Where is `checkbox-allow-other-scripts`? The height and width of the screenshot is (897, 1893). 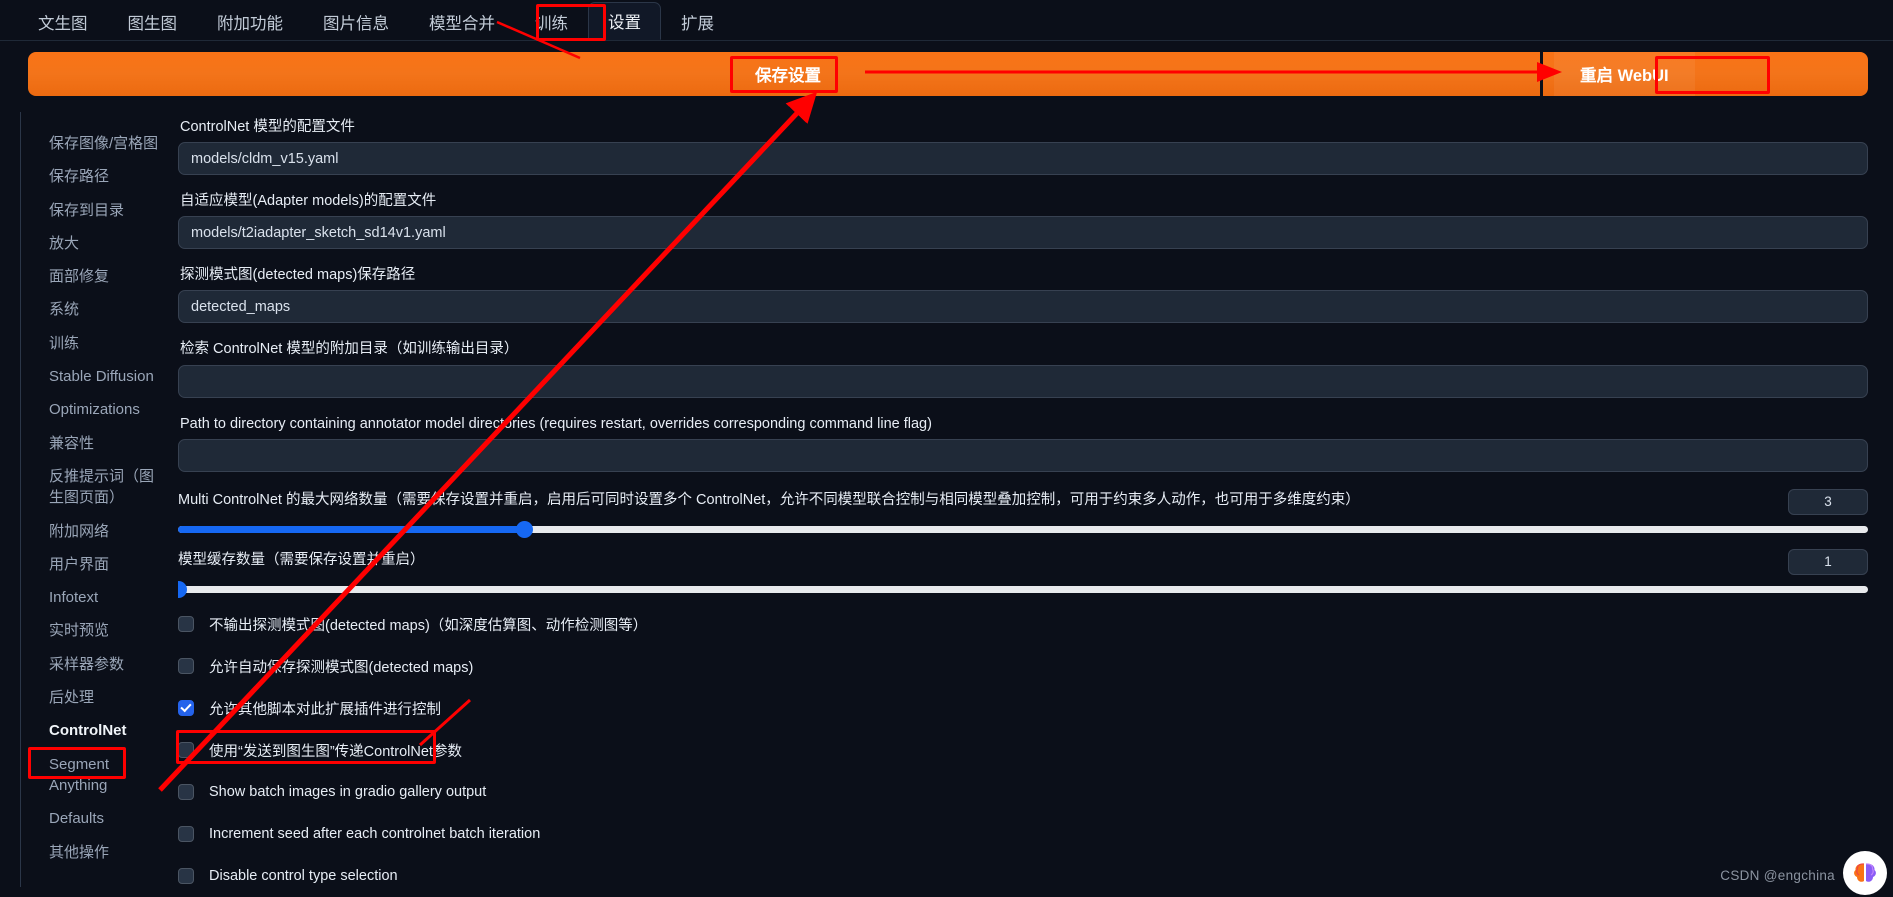 checkbox-allow-other-scripts is located at coordinates (186, 708).